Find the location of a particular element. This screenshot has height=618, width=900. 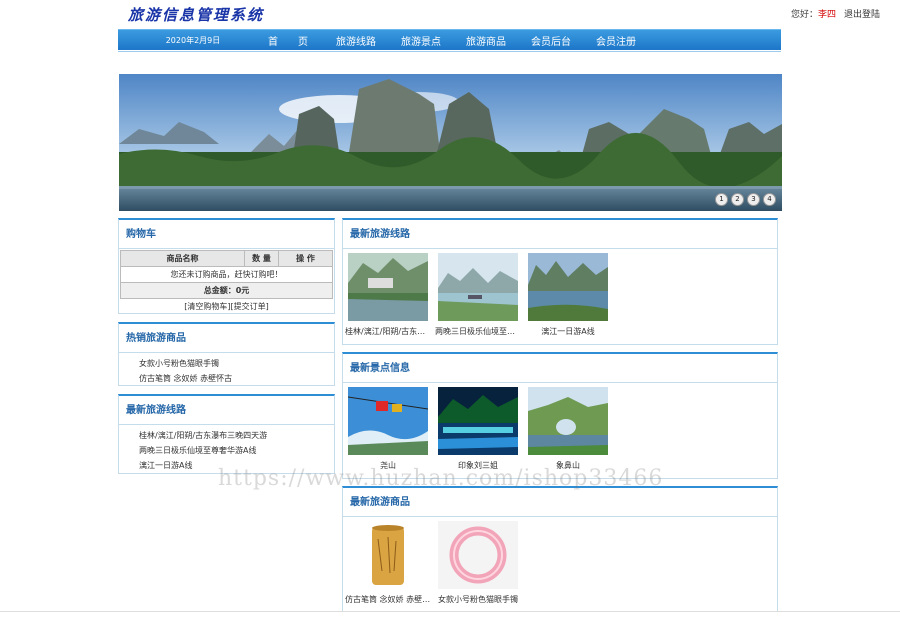

col-quantity: 数 量 is located at coordinates (261, 258).